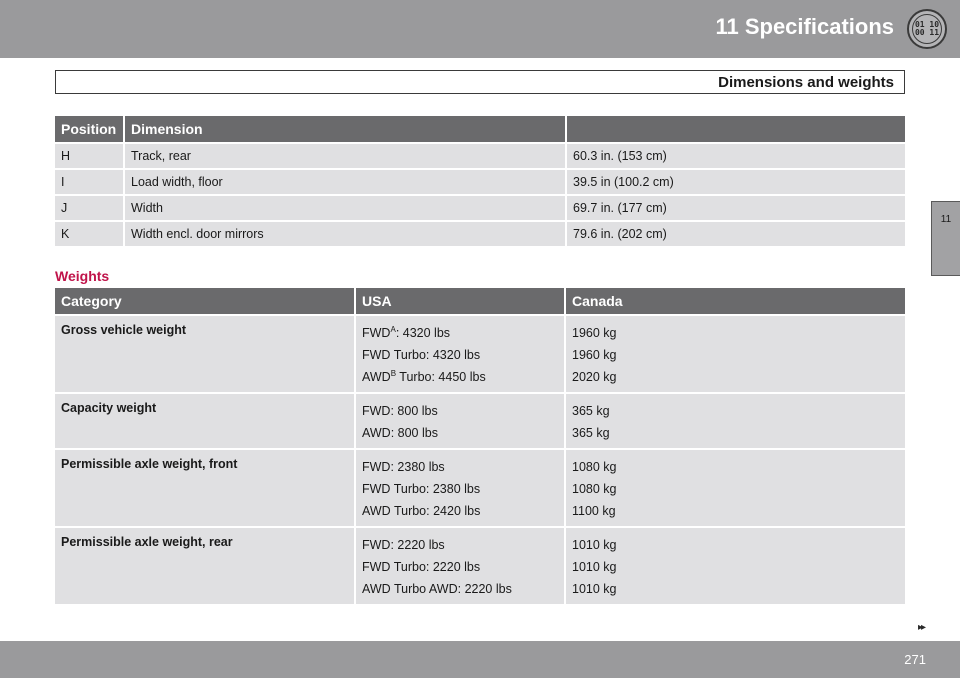 Image resolution: width=960 pixels, height=678 pixels. What do you see at coordinates (394, 511) in the screenshot?
I see `usa-label: AWD Turbo` at bounding box center [394, 511].